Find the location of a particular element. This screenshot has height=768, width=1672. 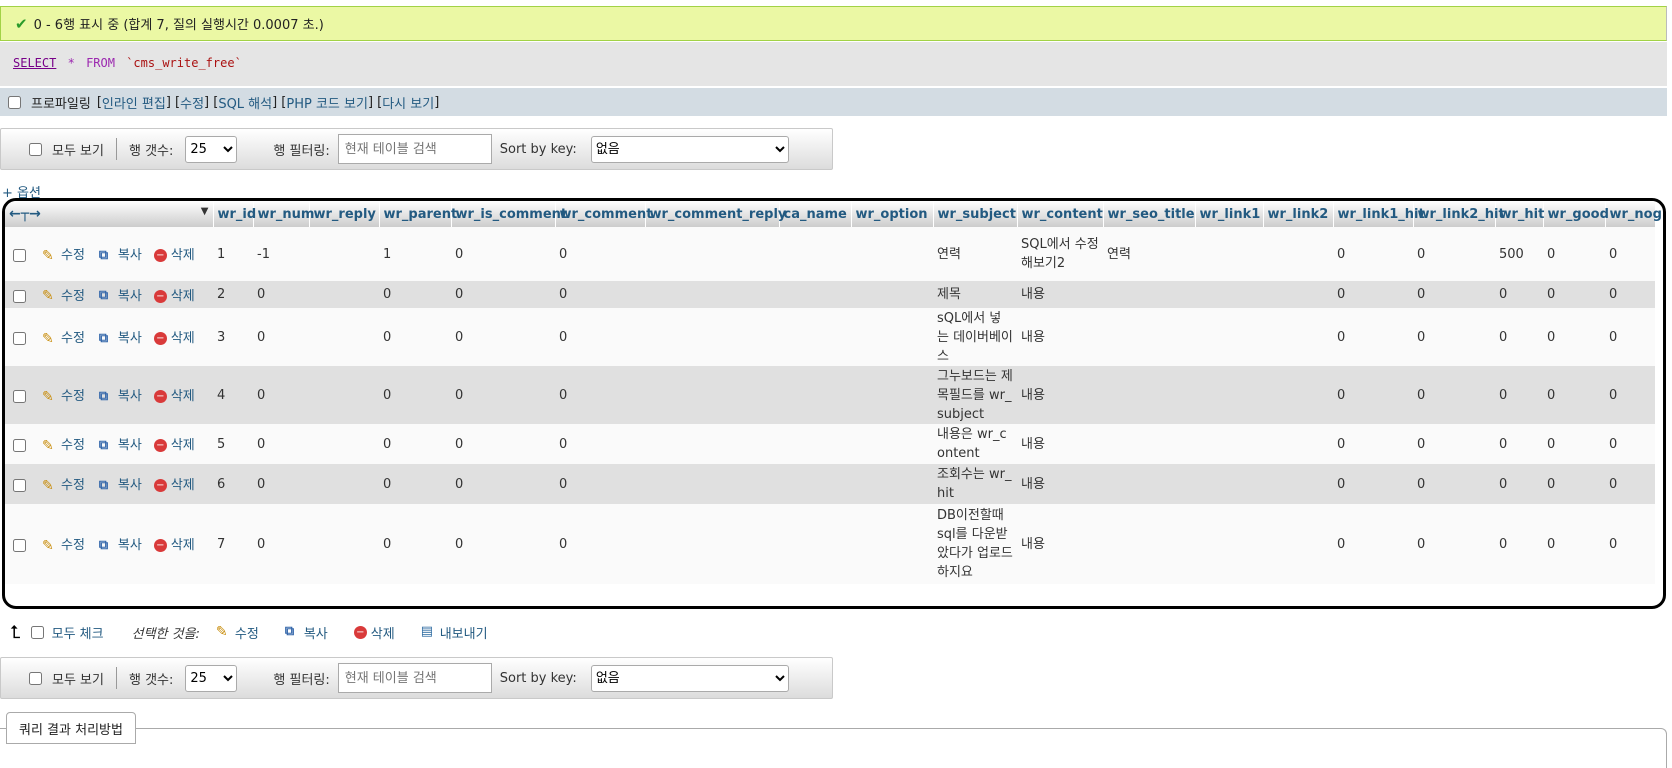

column-header-wr-link1-hit: wr_link1_hit is located at coordinates (1379, 214).